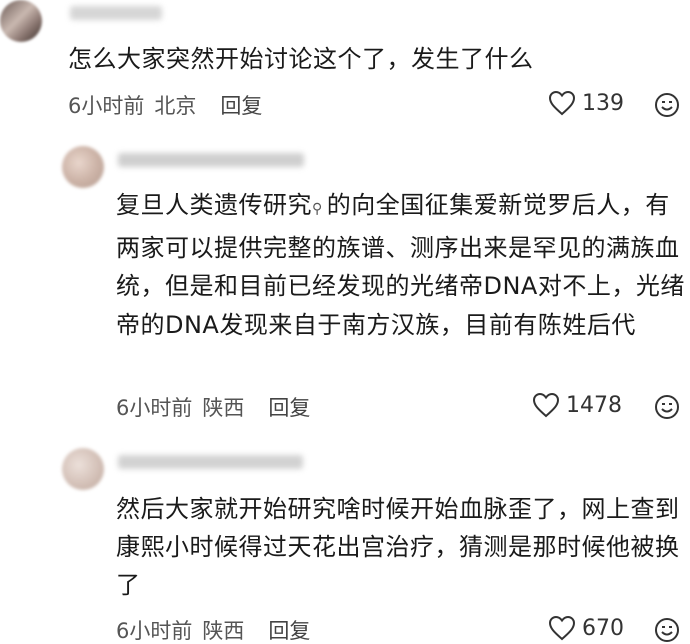 The image size is (690, 644). I want to click on search-icon: ⚲, so click(317, 209).